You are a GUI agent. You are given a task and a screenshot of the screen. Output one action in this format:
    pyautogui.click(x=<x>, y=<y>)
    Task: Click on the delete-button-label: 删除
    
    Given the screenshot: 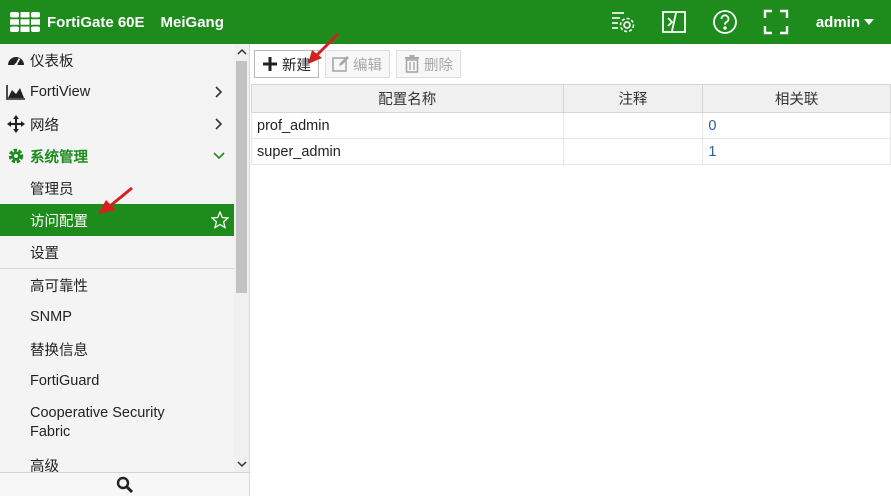 What is the action you would take?
    pyautogui.click(x=438, y=65)
    